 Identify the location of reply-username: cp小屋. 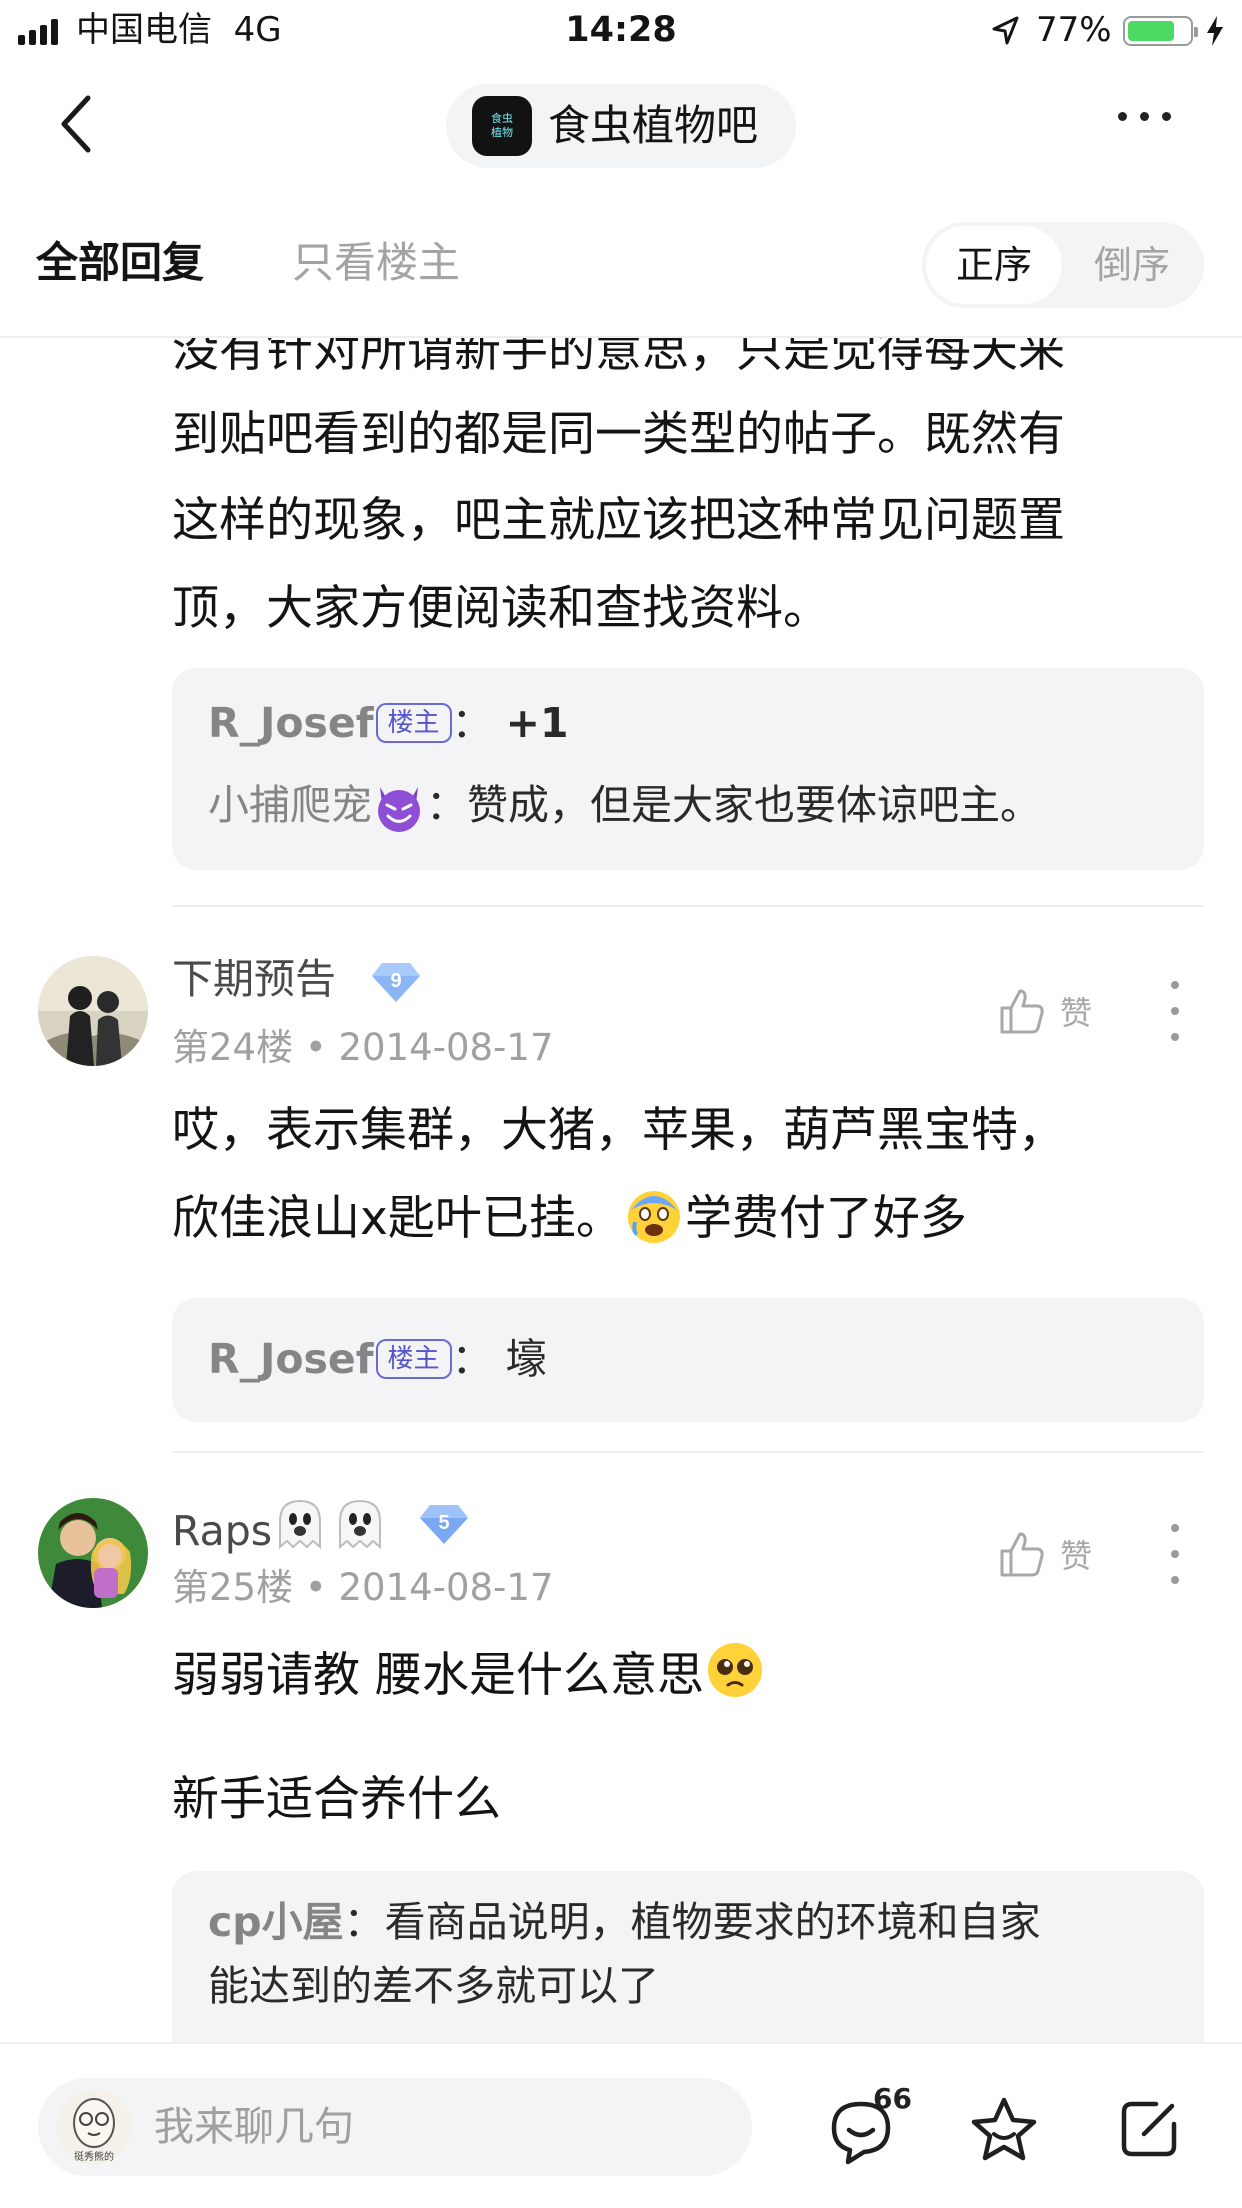
(276, 1922).